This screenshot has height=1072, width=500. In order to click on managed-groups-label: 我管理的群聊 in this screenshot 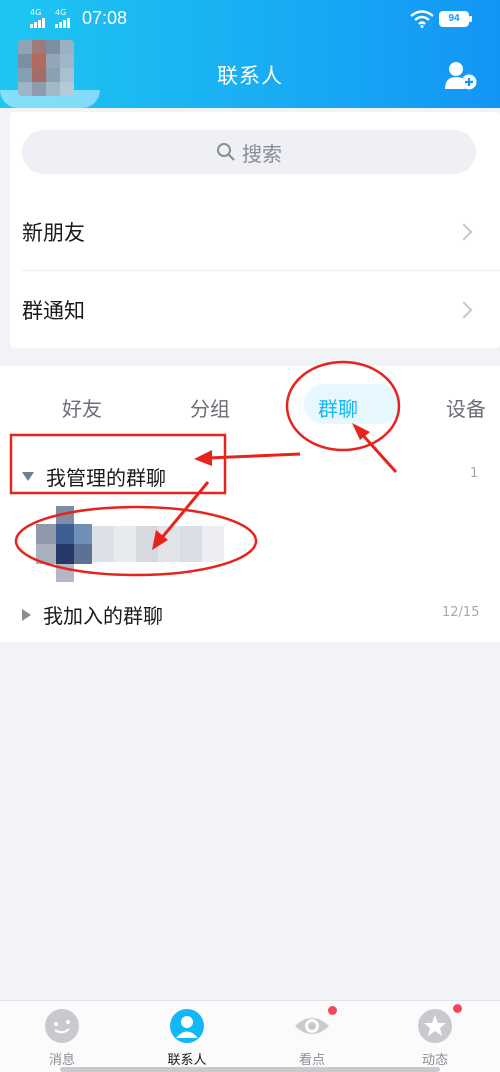, I will do `click(106, 478)`.